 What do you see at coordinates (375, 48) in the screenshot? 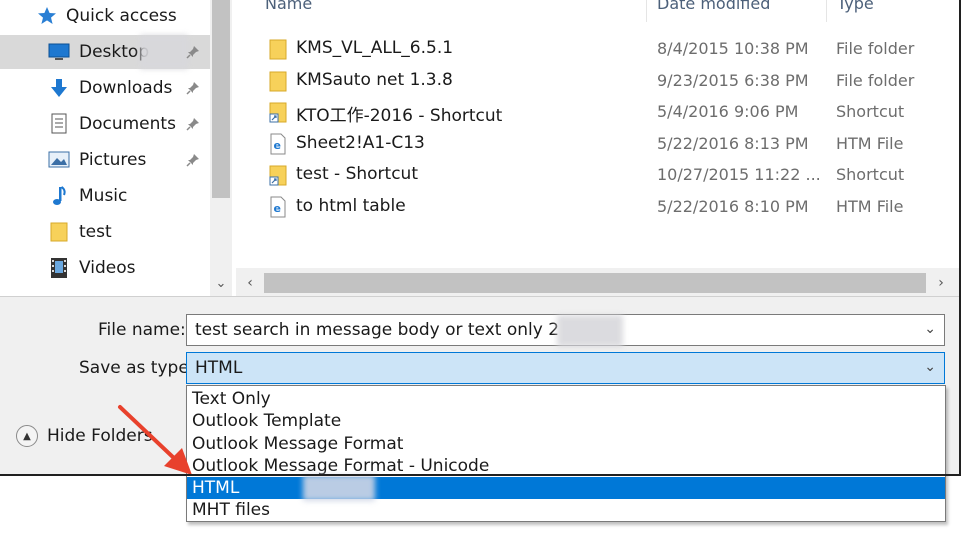
I see `file-name: KMS_VL_ALL_6.5.1` at bounding box center [375, 48].